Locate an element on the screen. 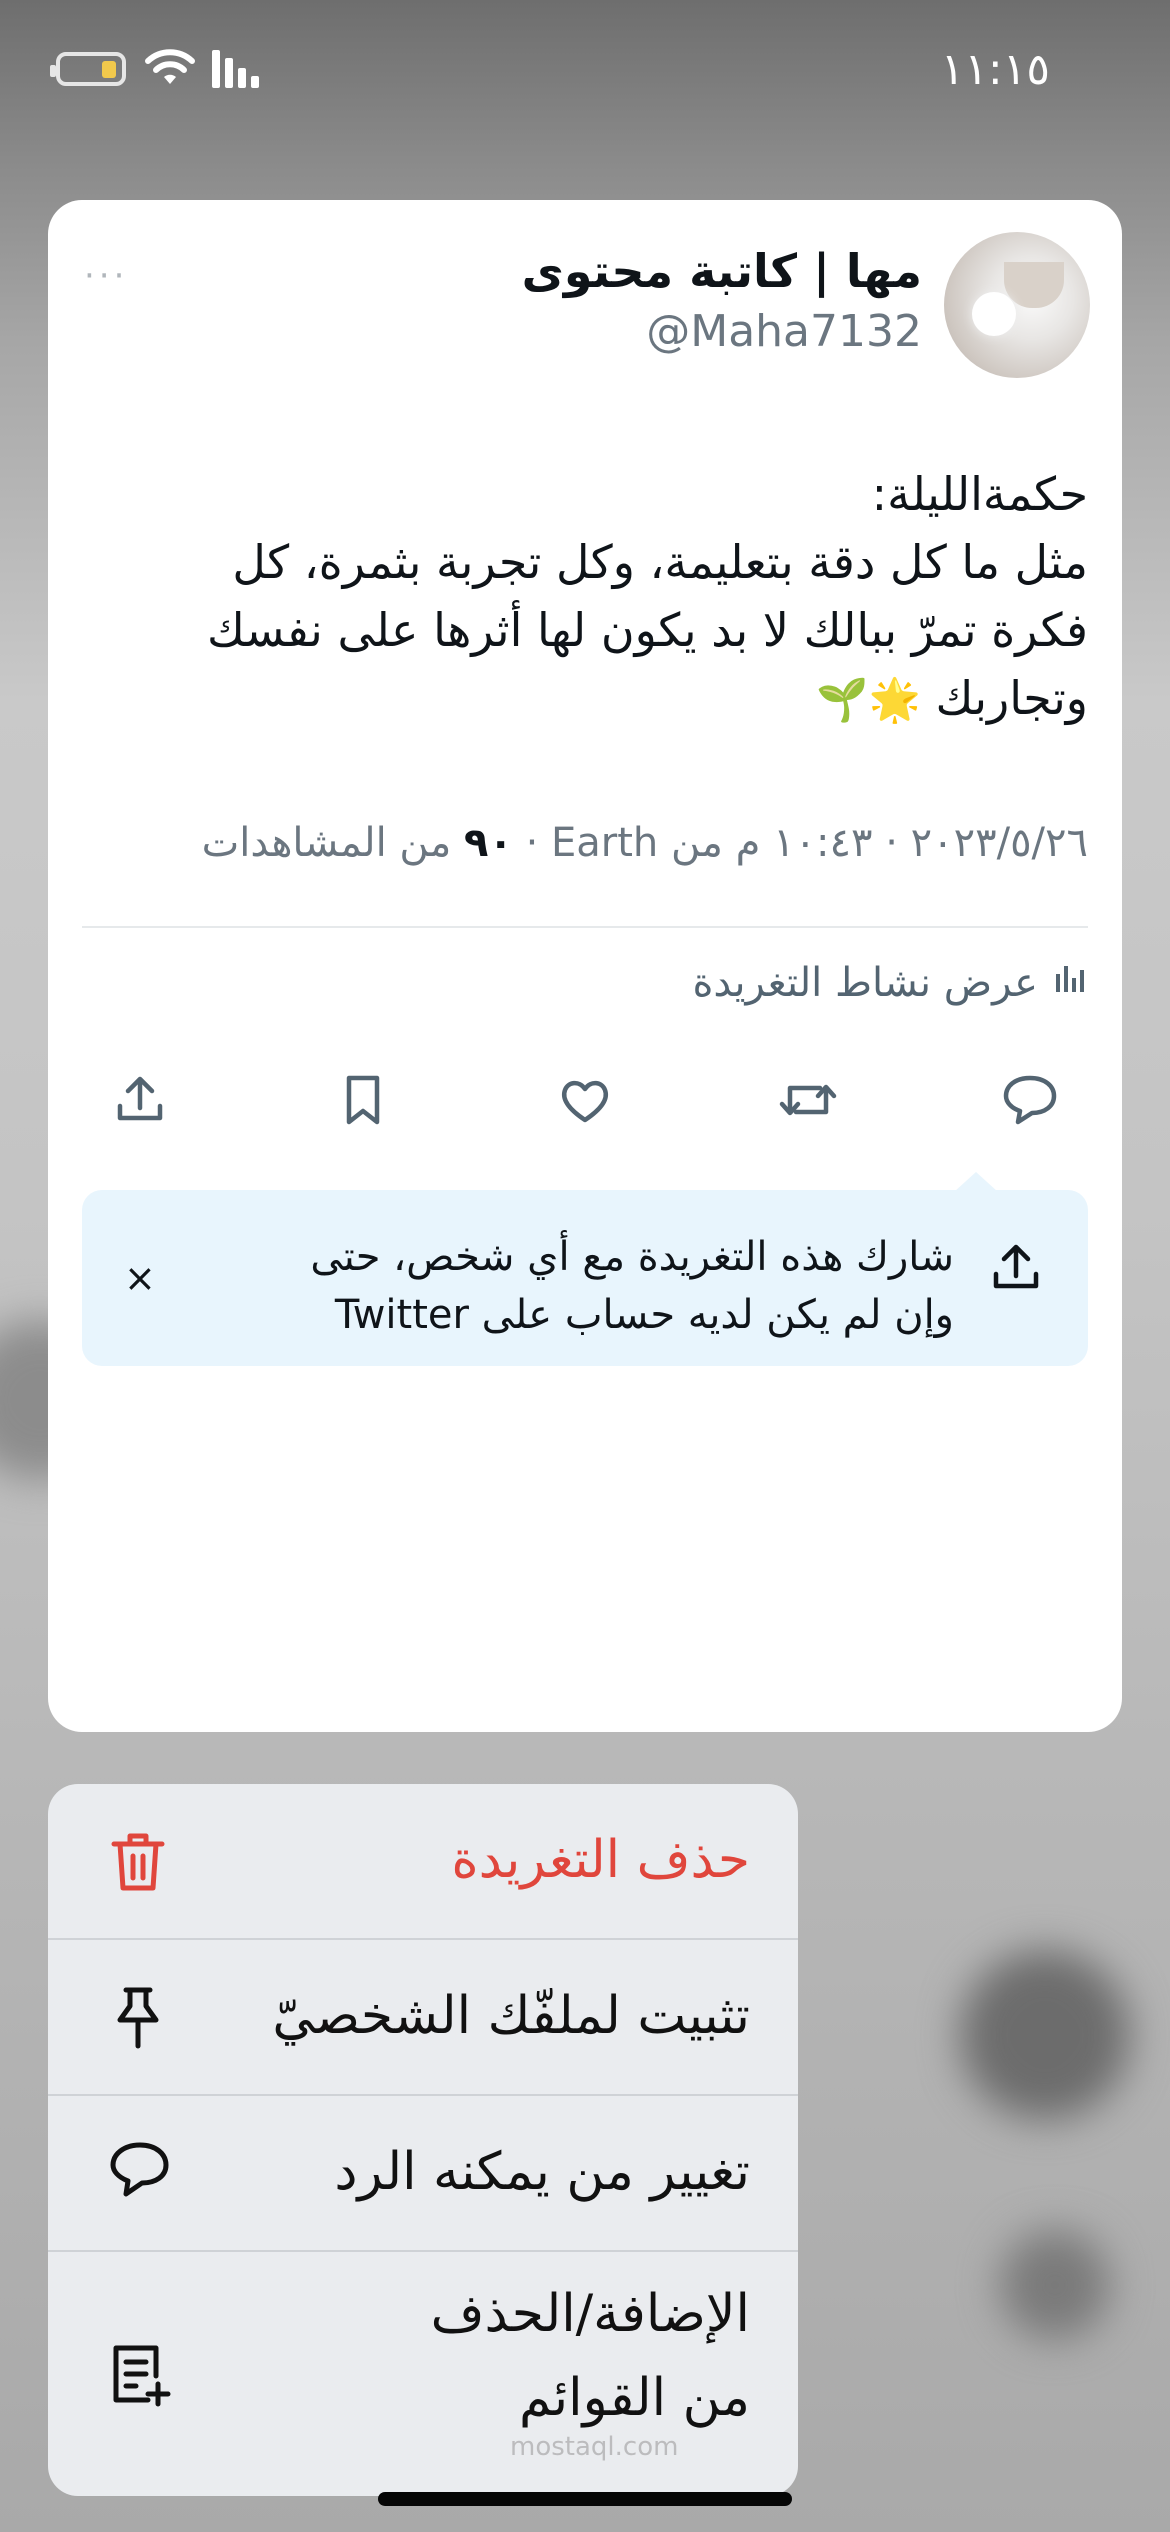  menu-item-pin-to-profile: تثبيت لملفّك الشخصيّ is located at coordinates (423, 2017).